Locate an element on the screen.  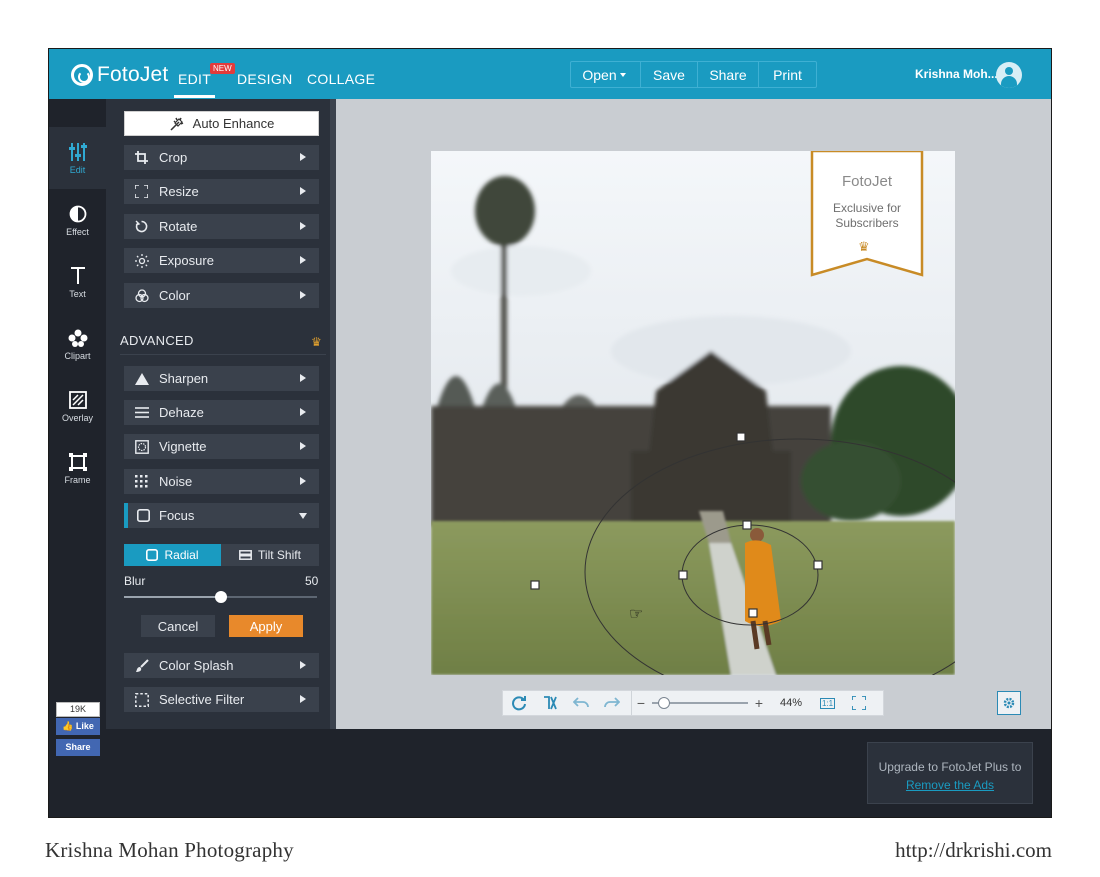
tool-color: Color is located at coordinates (221, 295).